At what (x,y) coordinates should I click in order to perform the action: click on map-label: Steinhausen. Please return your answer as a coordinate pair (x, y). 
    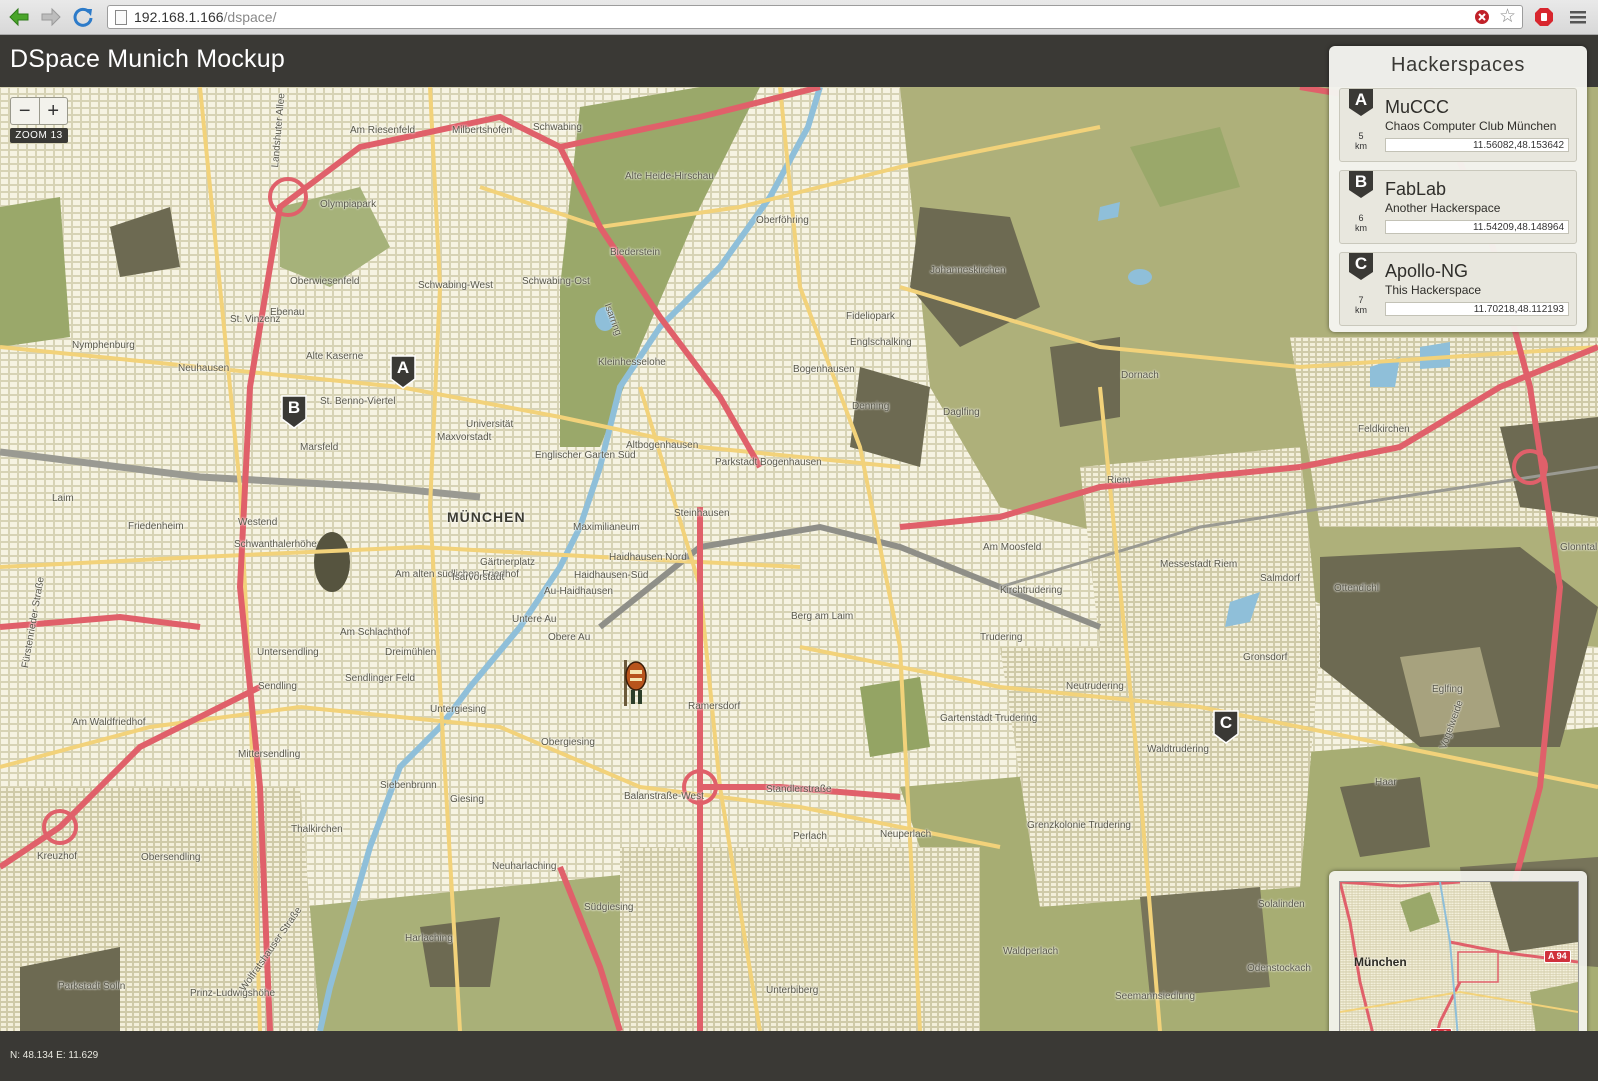
    Looking at the image, I should click on (702, 513).